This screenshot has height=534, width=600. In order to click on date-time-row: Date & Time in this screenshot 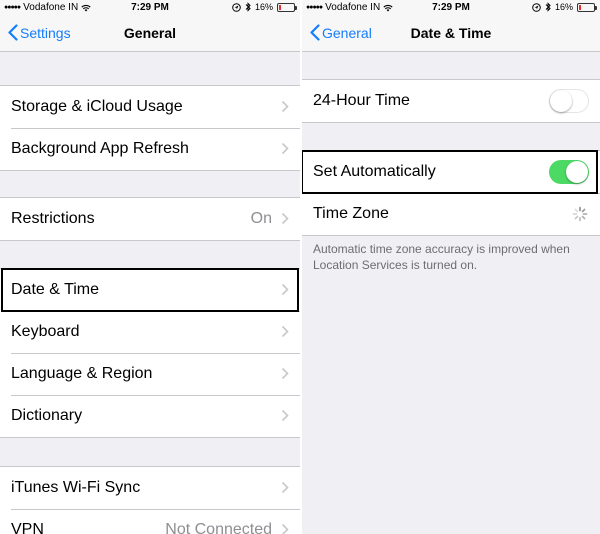, I will do `click(150, 290)`.